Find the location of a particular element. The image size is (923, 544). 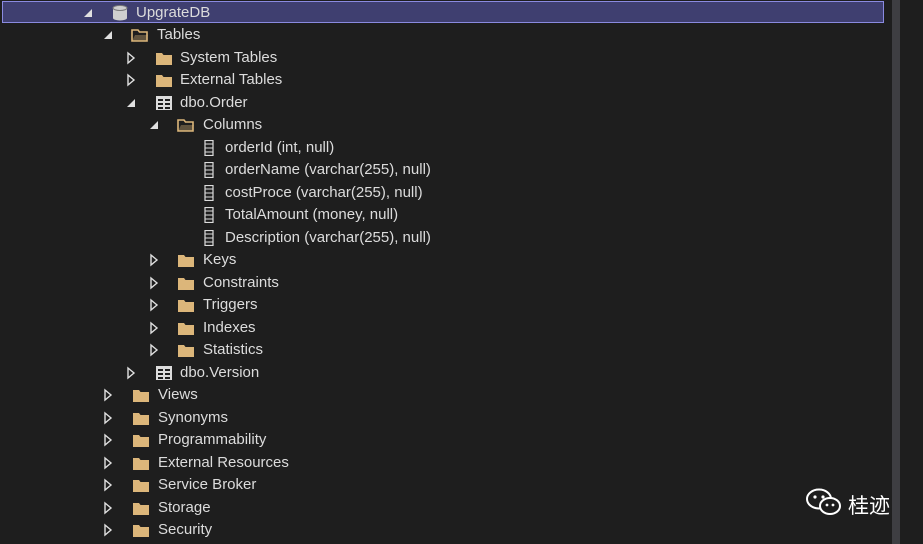

tree-node-label: Indexes is located at coordinates (229, 327).